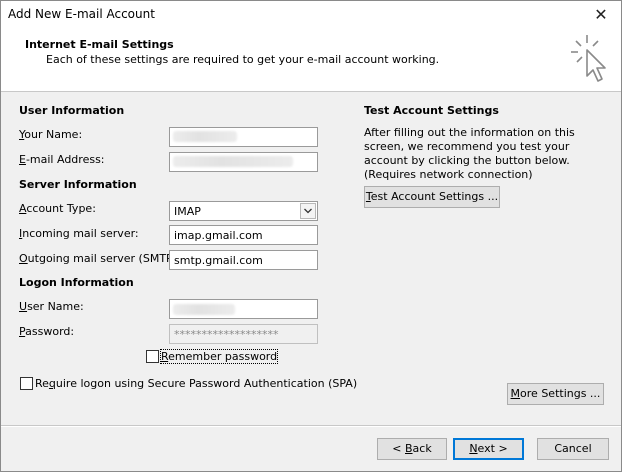 This screenshot has height=472, width=622. What do you see at coordinates (23, 258) in the screenshot?
I see `outgoing-accel: O` at bounding box center [23, 258].